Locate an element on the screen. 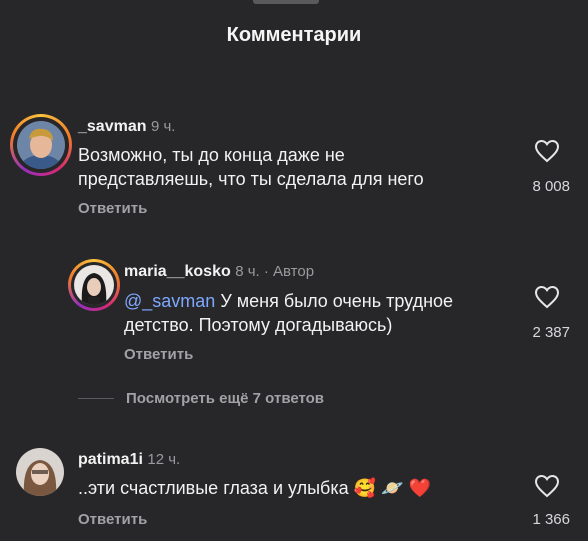 The image size is (588, 541). view-more-replies-button: Посмотреть ещё 7 ответов is located at coordinates (225, 398).